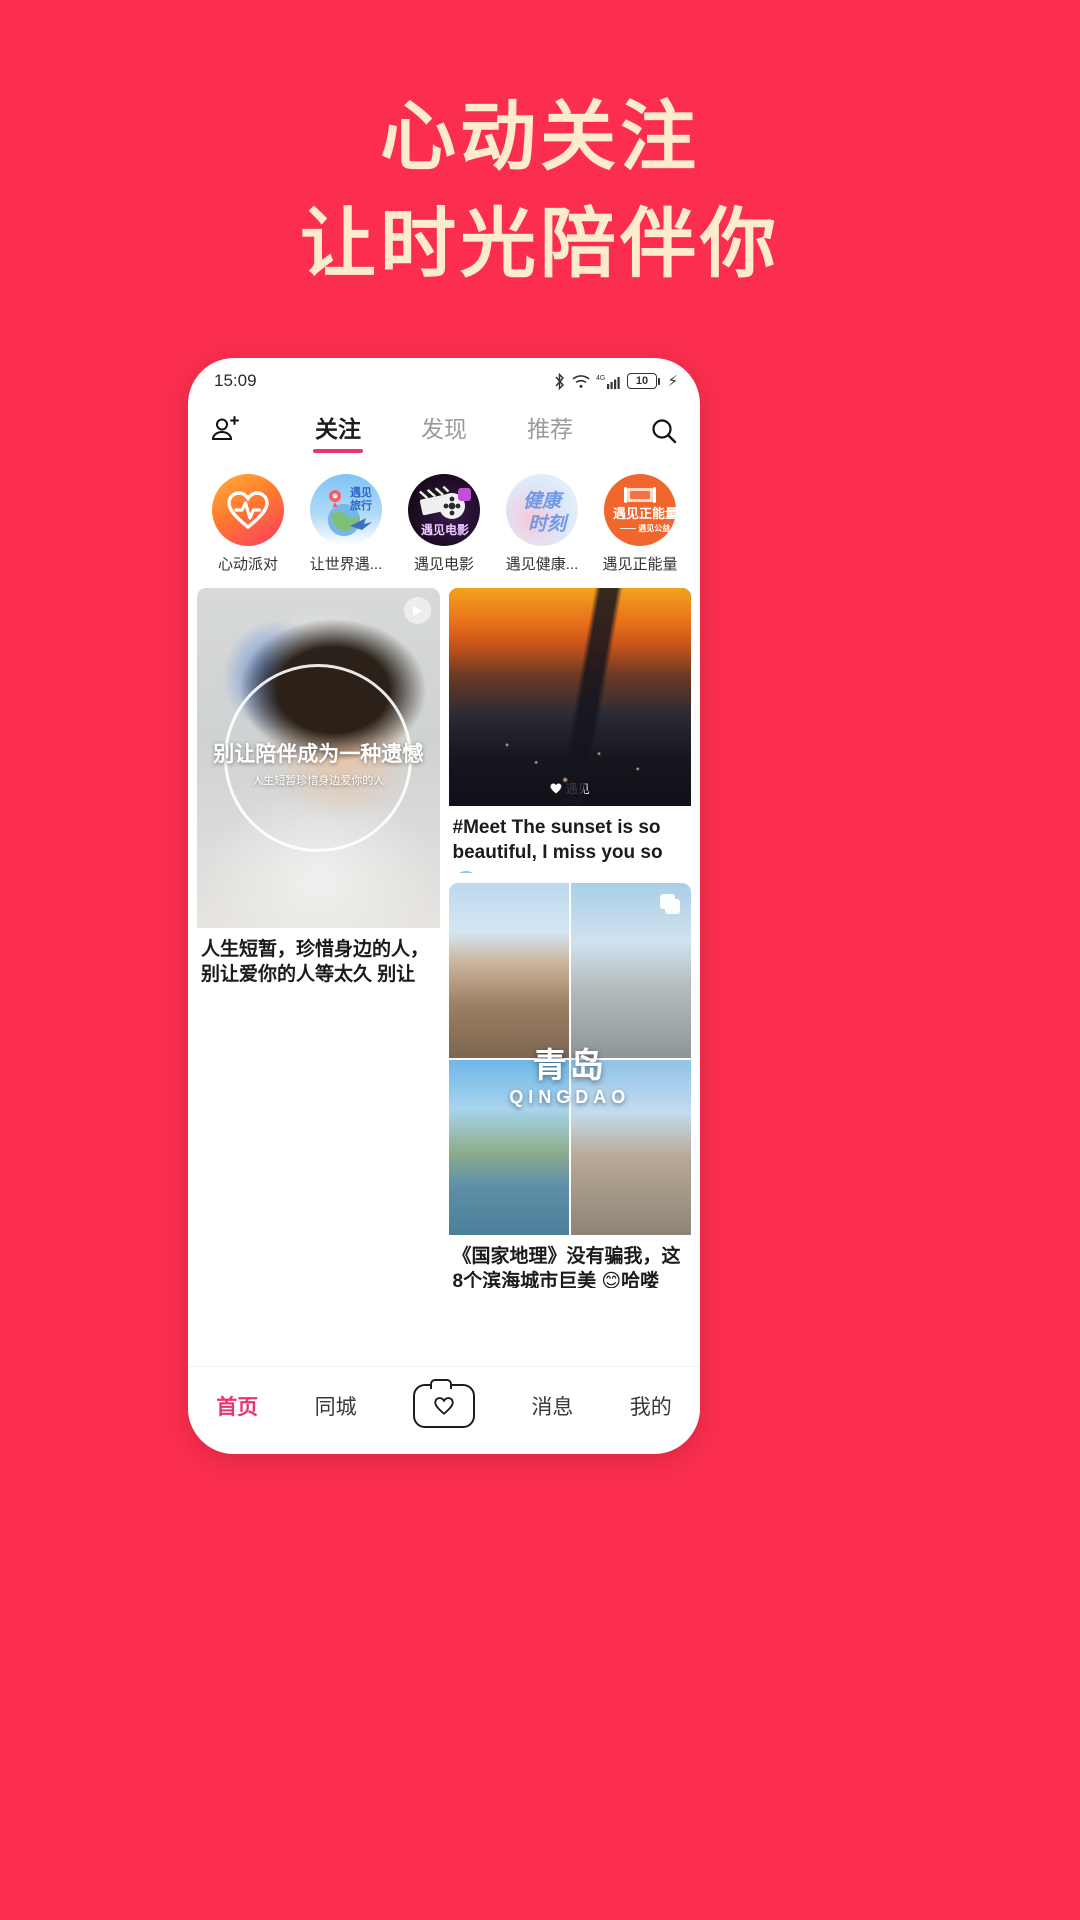 The width and height of the screenshot is (1080, 1920). I want to click on card-thumbnail: 别让陪伴成为一种遗憾 人生短暂珍惜身边爱你的人, so click(318, 758).